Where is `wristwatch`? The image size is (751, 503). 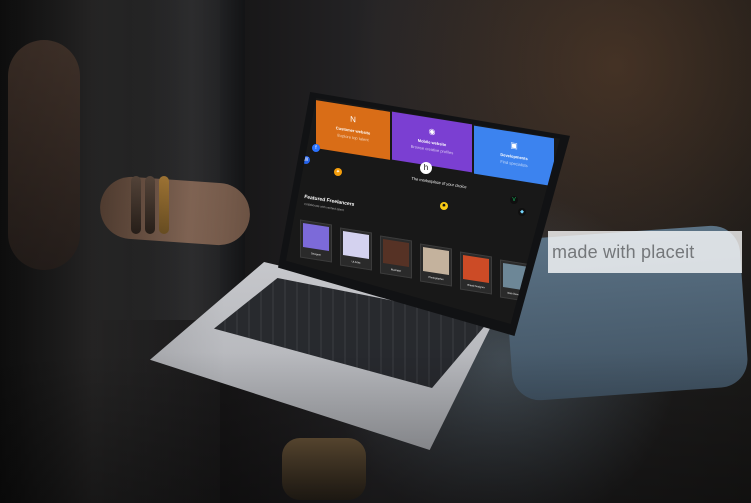
wristwatch is located at coordinates (324, 469).